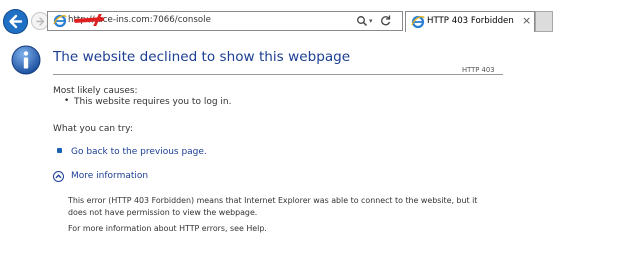  Describe the element at coordinates (95, 91) in the screenshot. I see `causes-heading: Most likely causes:` at that location.